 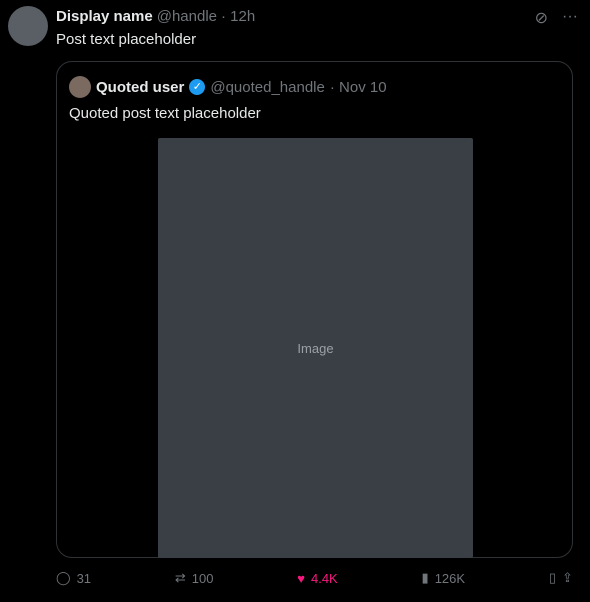 What do you see at coordinates (28, 26) in the screenshot?
I see `avatar` at bounding box center [28, 26].